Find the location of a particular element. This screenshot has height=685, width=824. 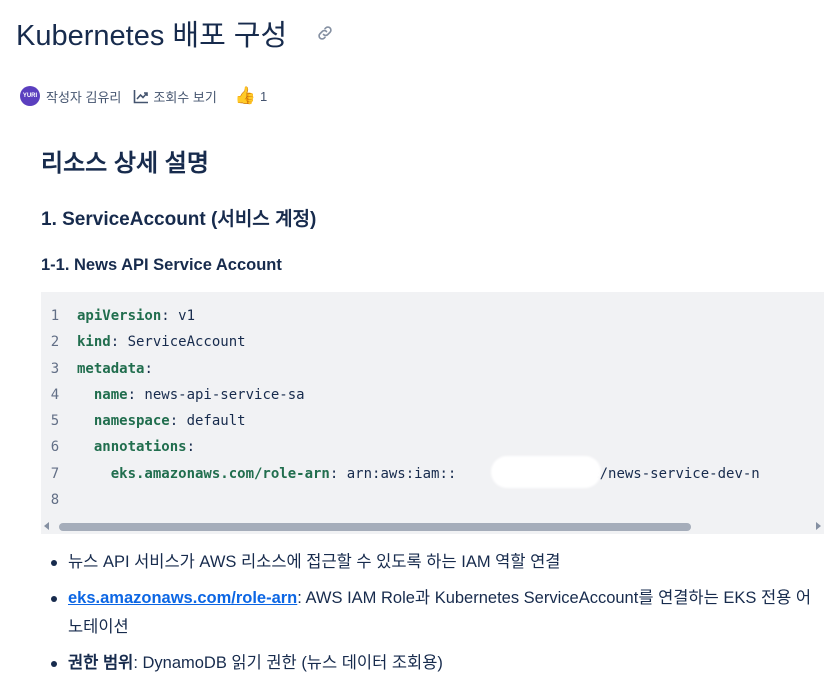

like-count: 1 is located at coordinates (263, 96).